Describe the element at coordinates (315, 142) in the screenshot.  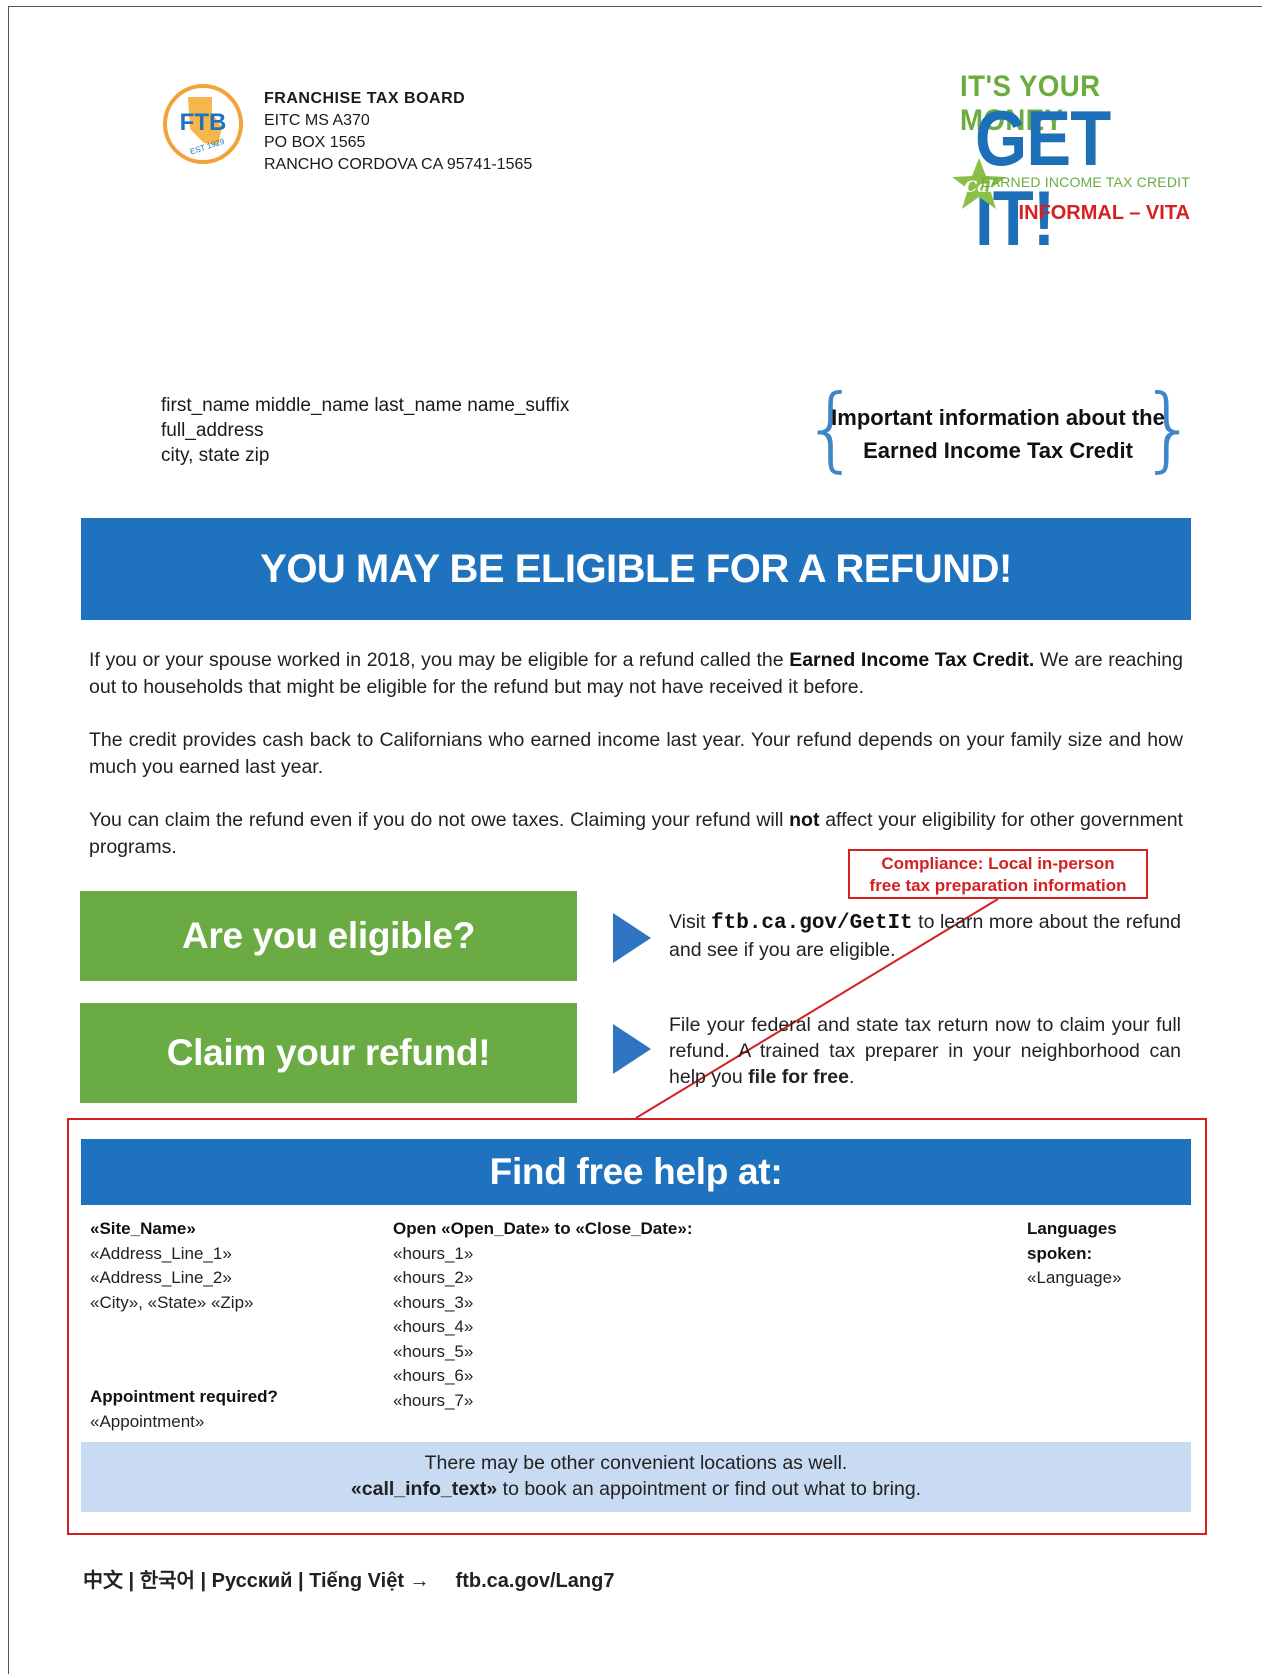
I see `ftb-address-line: PO BOX 1565` at that location.